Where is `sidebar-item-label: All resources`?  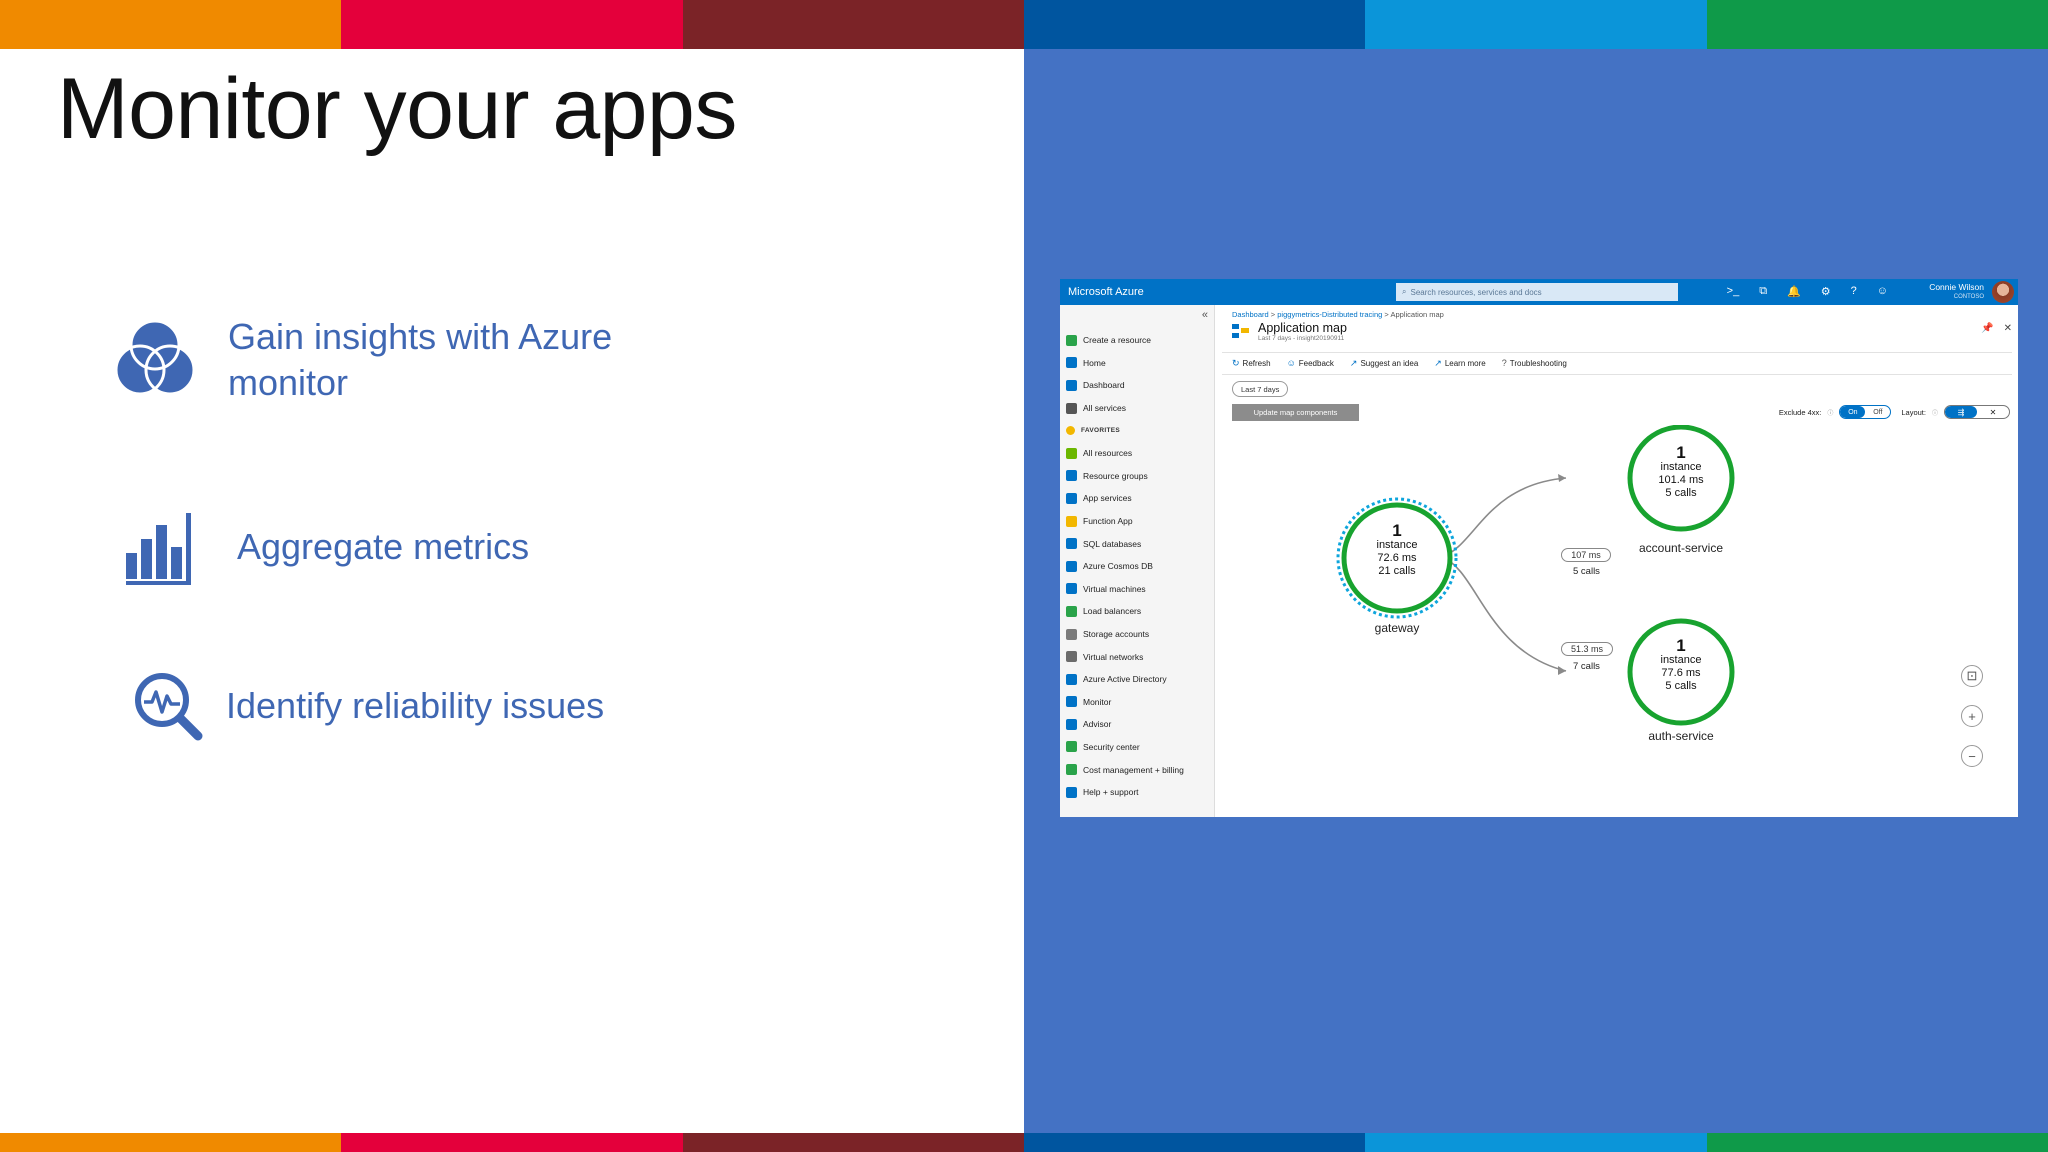 sidebar-item-label: All resources is located at coordinates (1108, 453).